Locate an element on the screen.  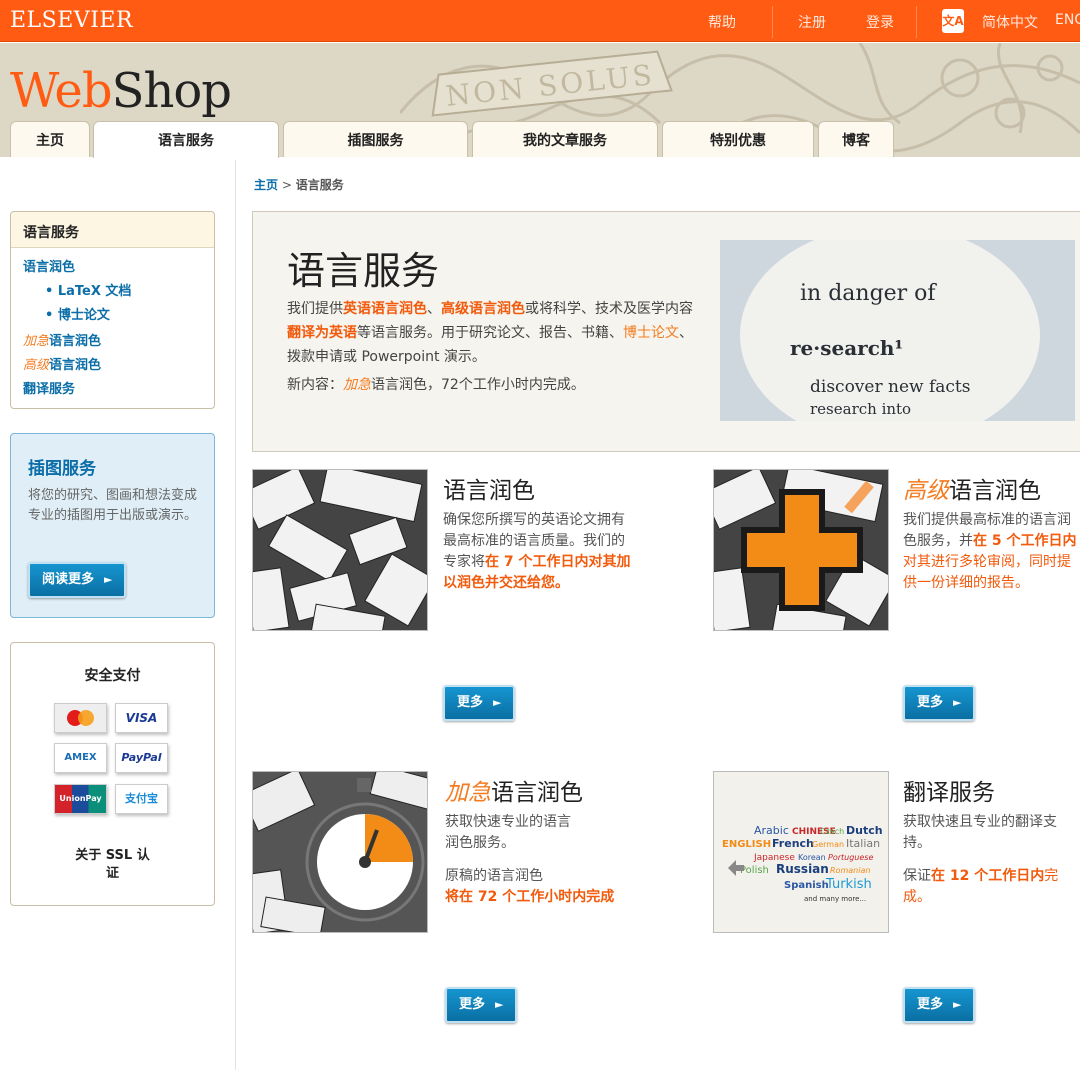
service-title-urgent: 加急语言润色 is located at coordinates (514, 790).